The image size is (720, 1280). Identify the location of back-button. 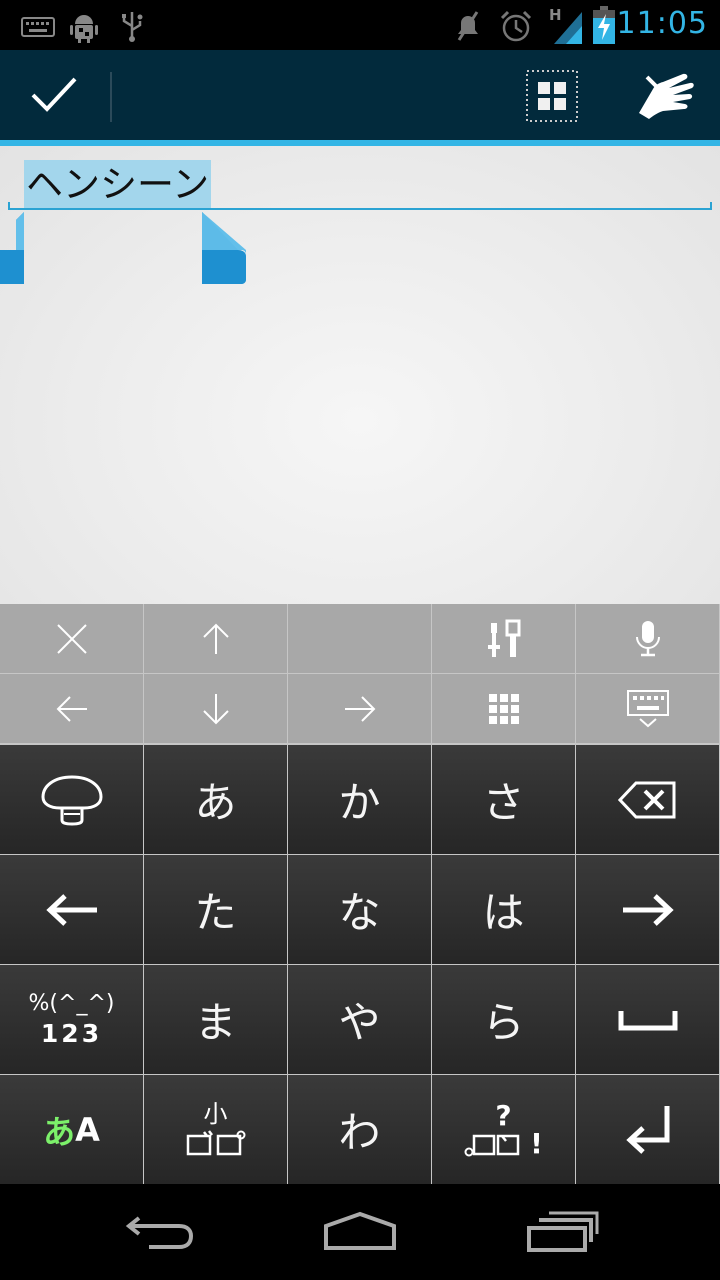
(160, 1232).